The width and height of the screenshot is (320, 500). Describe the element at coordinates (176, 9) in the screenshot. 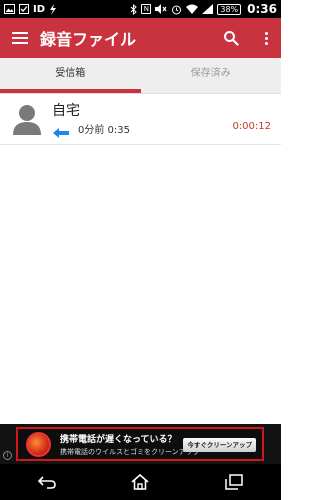

I see `alarm-icon` at that location.